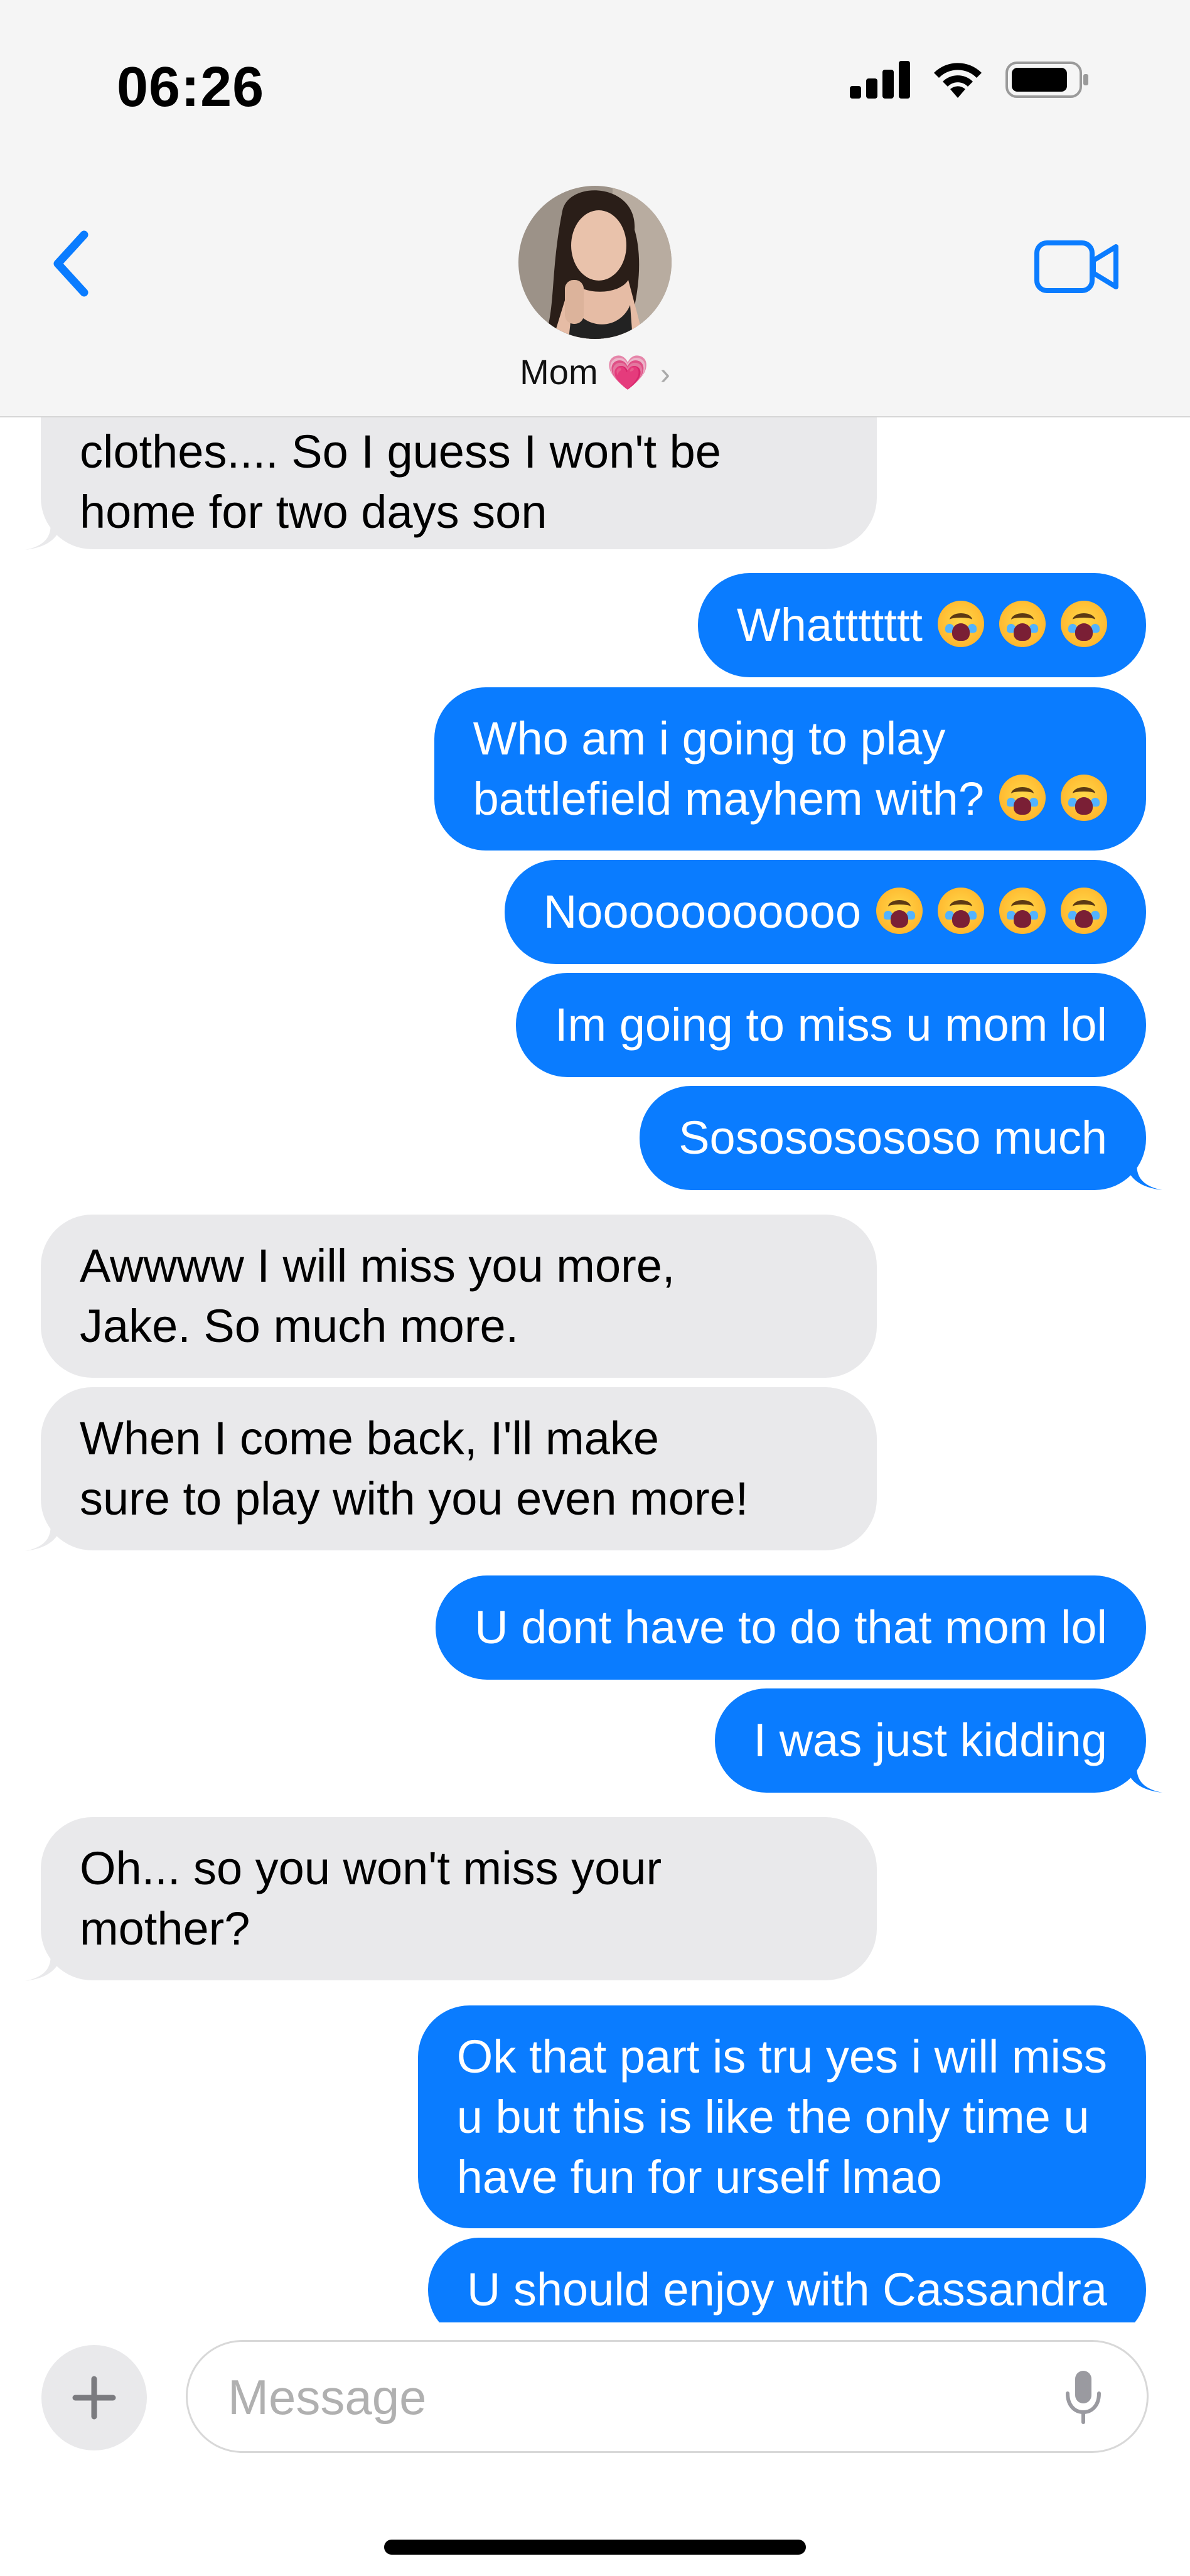  What do you see at coordinates (559, 372) in the screenshot?
I see `contact-name: Mom` at bounding box center [559, 372].